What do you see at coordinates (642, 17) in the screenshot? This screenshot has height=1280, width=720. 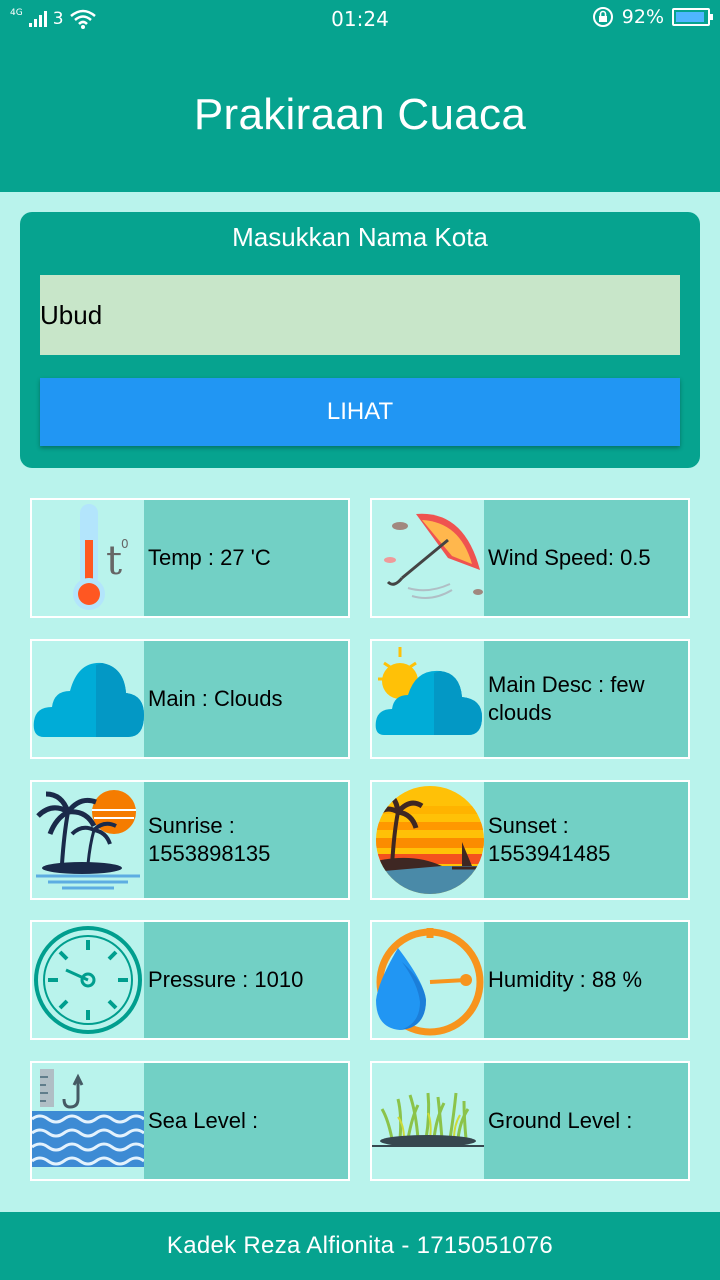 I see `battery-percent: 92%` at bounding box center [642, 17].